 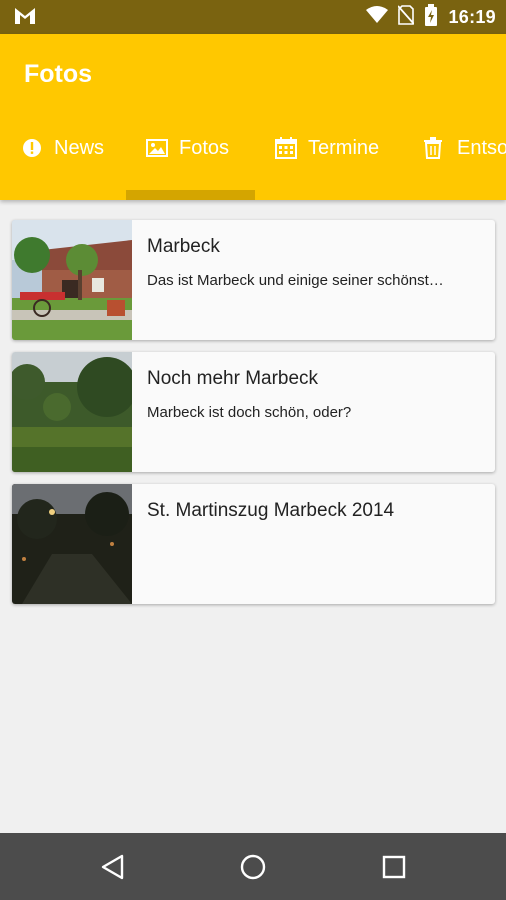 I want to click on tab-news: News, so click(x=62, y=148).